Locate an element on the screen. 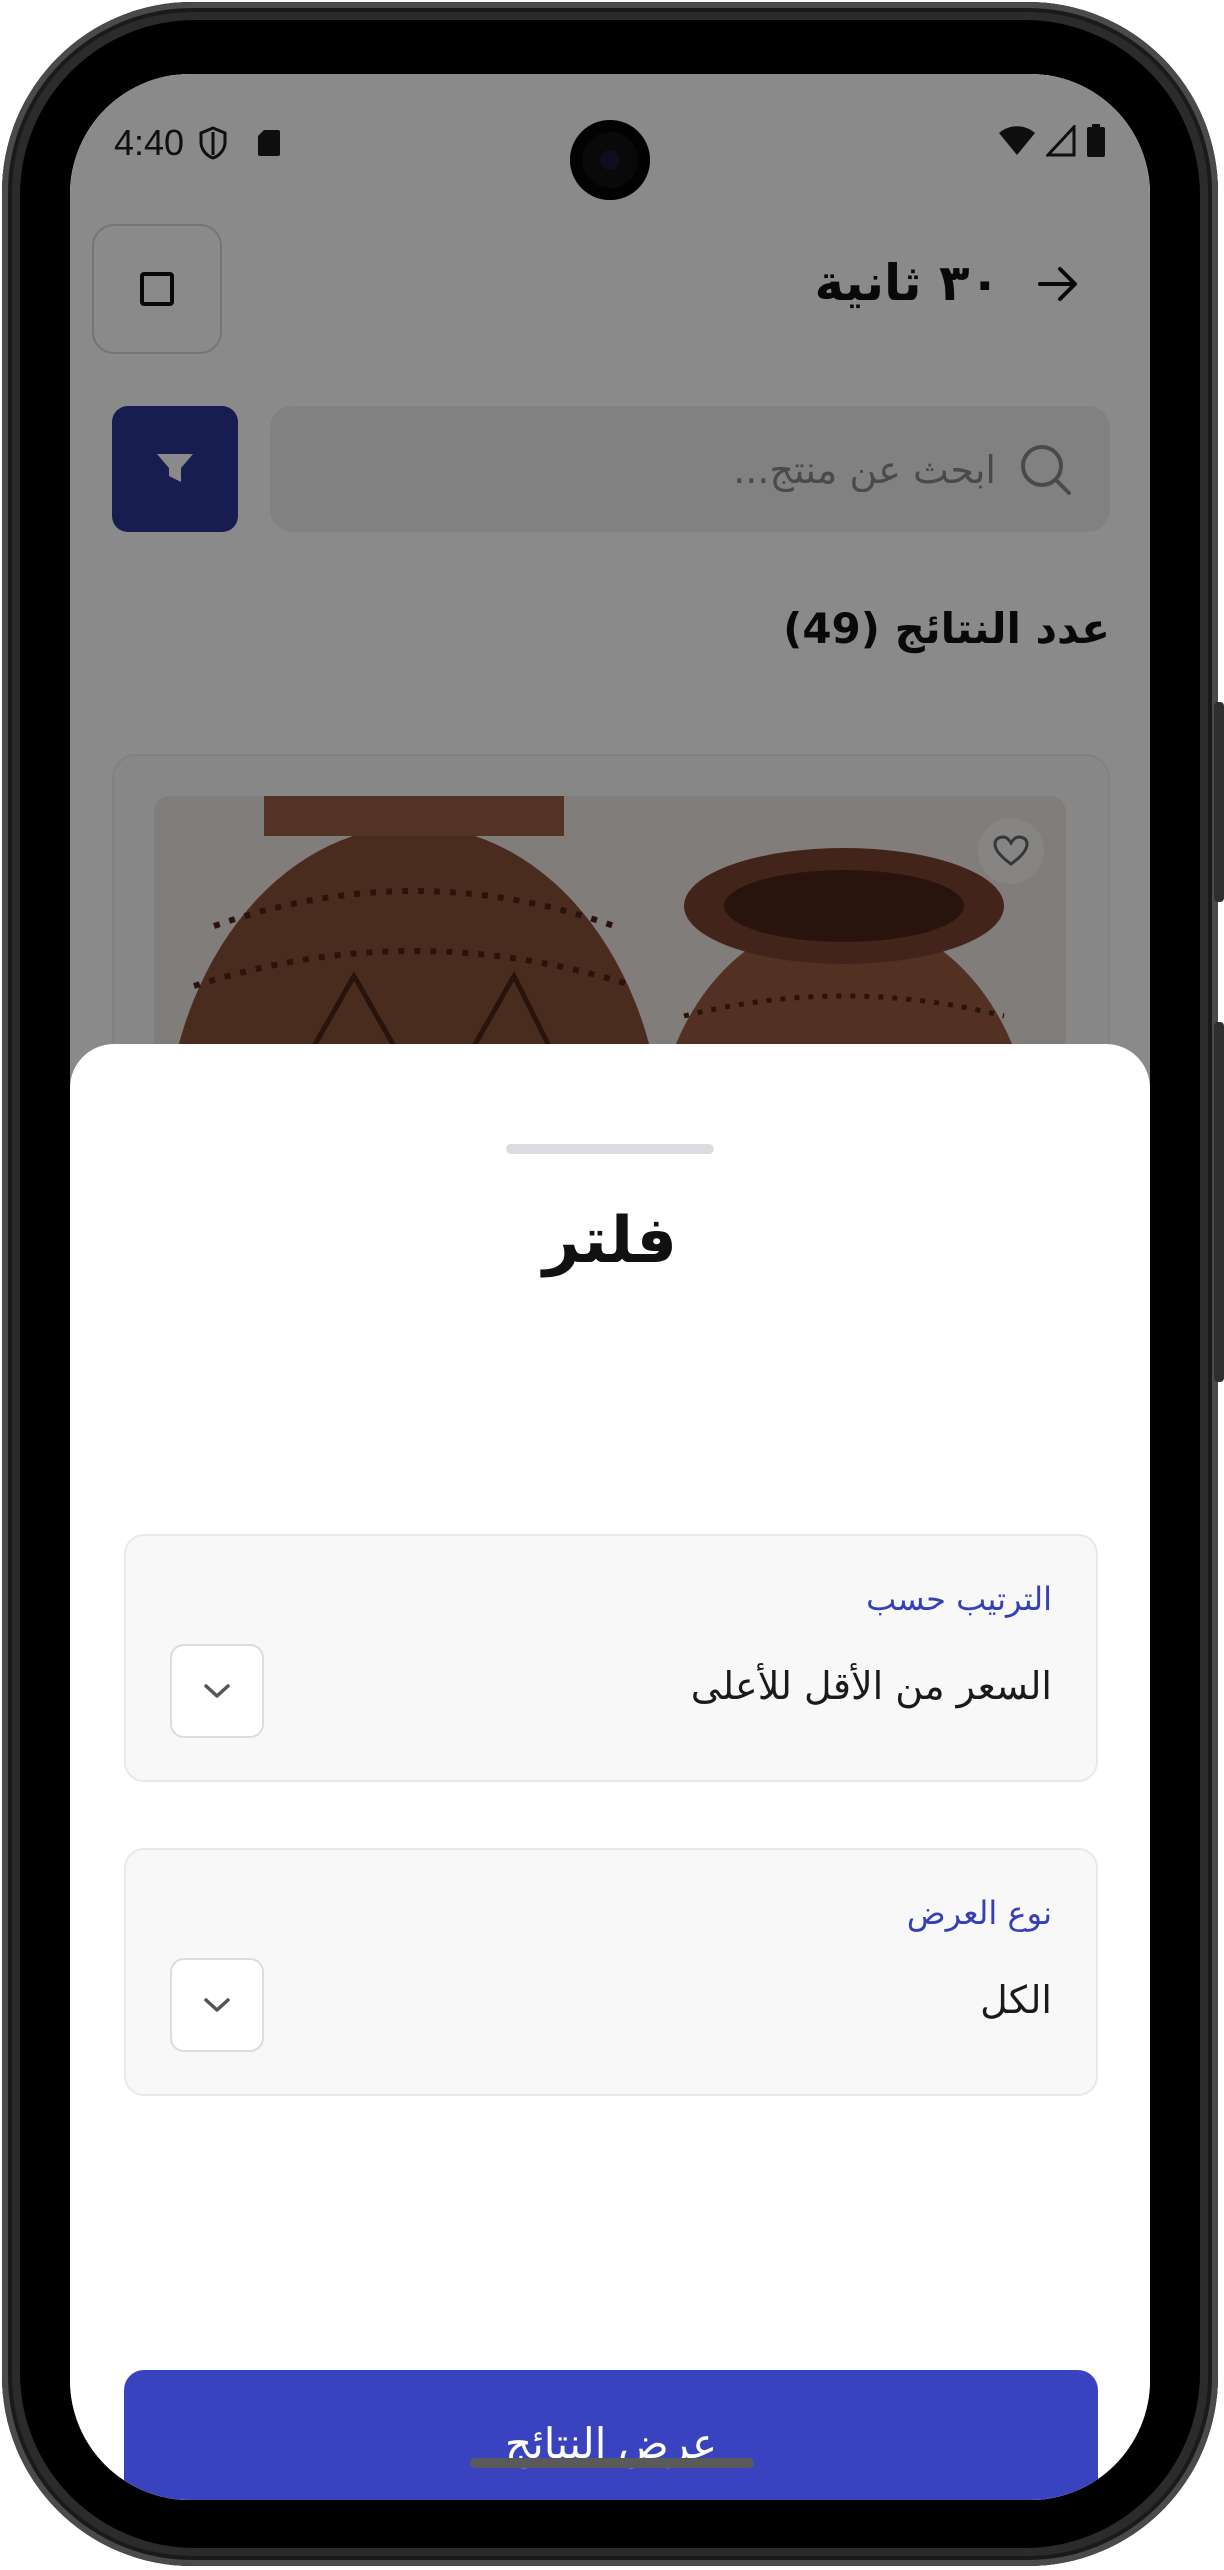 This screenshot has height=2570, width=1224. volume-button is located at coordinates (1219, 802).